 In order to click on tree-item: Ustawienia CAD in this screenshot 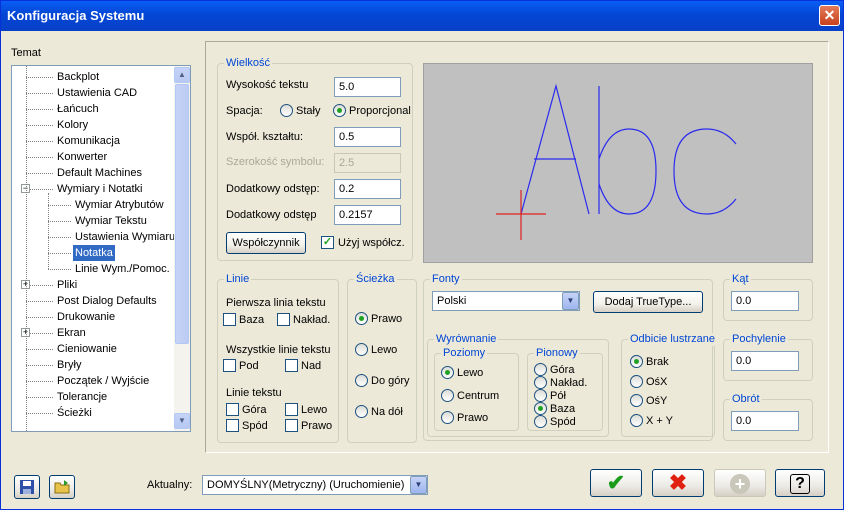, I will do `click(93, 93)`.